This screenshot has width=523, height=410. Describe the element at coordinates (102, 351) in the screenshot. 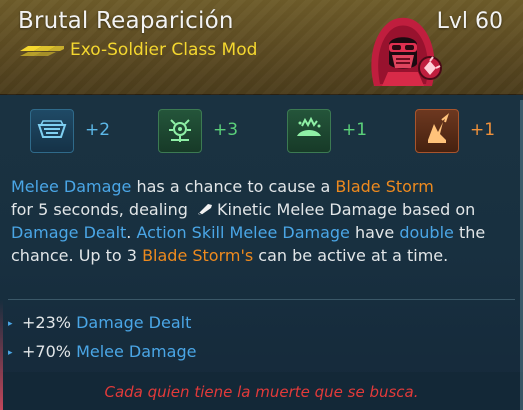

I see `stat-bullet: ▸ +70% Melee Damage` at that location.